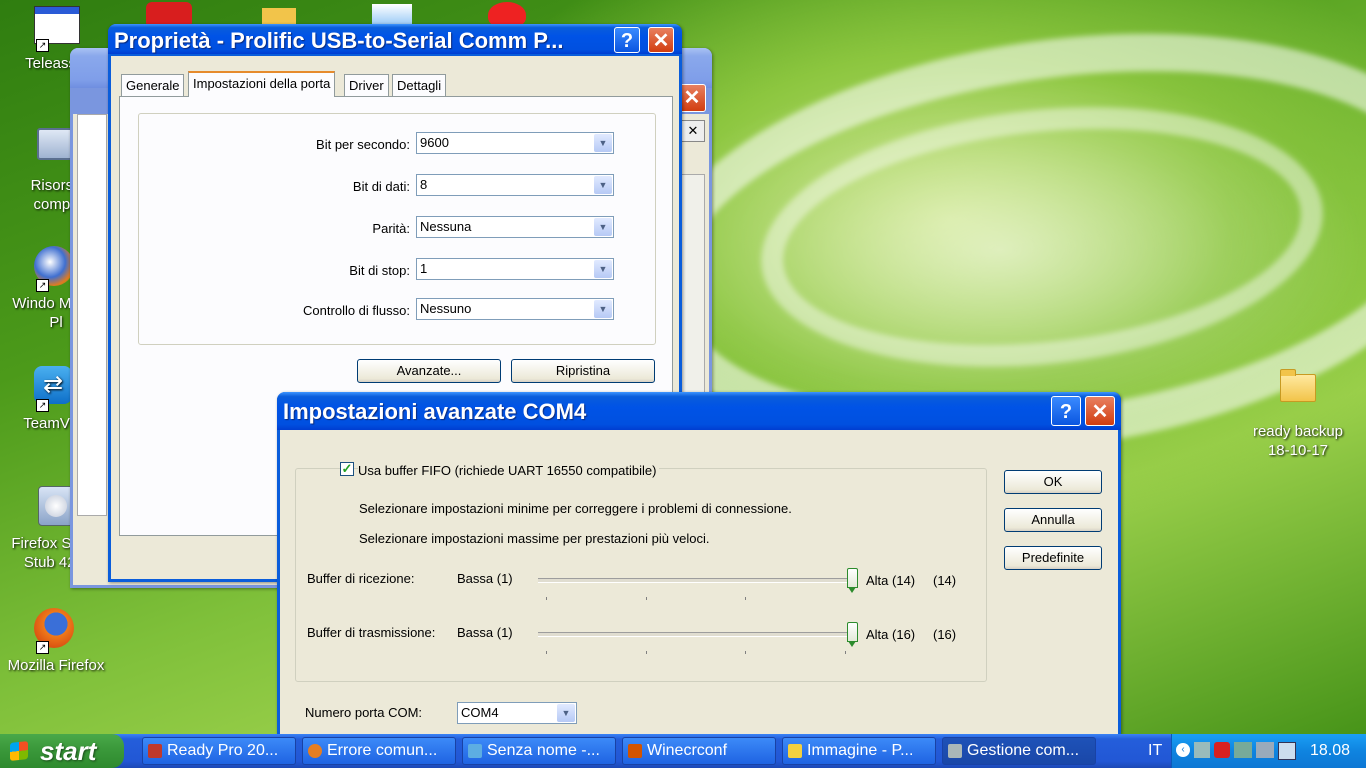  Describe the element at coordinates (435, 411) in the screenshot. I see `dialog-title: Impostazioni avanzate COM4` at that location.